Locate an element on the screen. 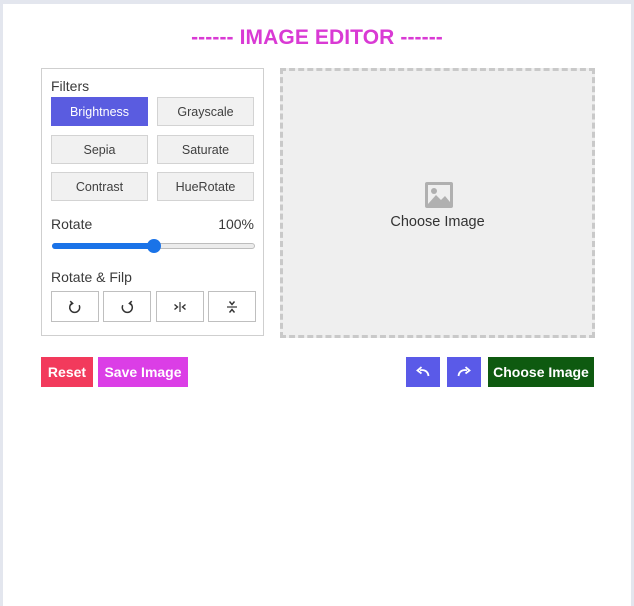 The image size is (634, 606). flip-vertical-icon is located at coordinates (232, 306).